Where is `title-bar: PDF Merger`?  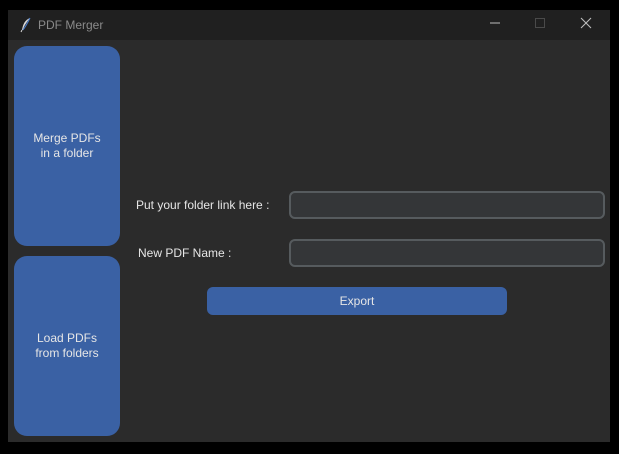 title-bar: PDF Merger is located at coordinates (309, 25).